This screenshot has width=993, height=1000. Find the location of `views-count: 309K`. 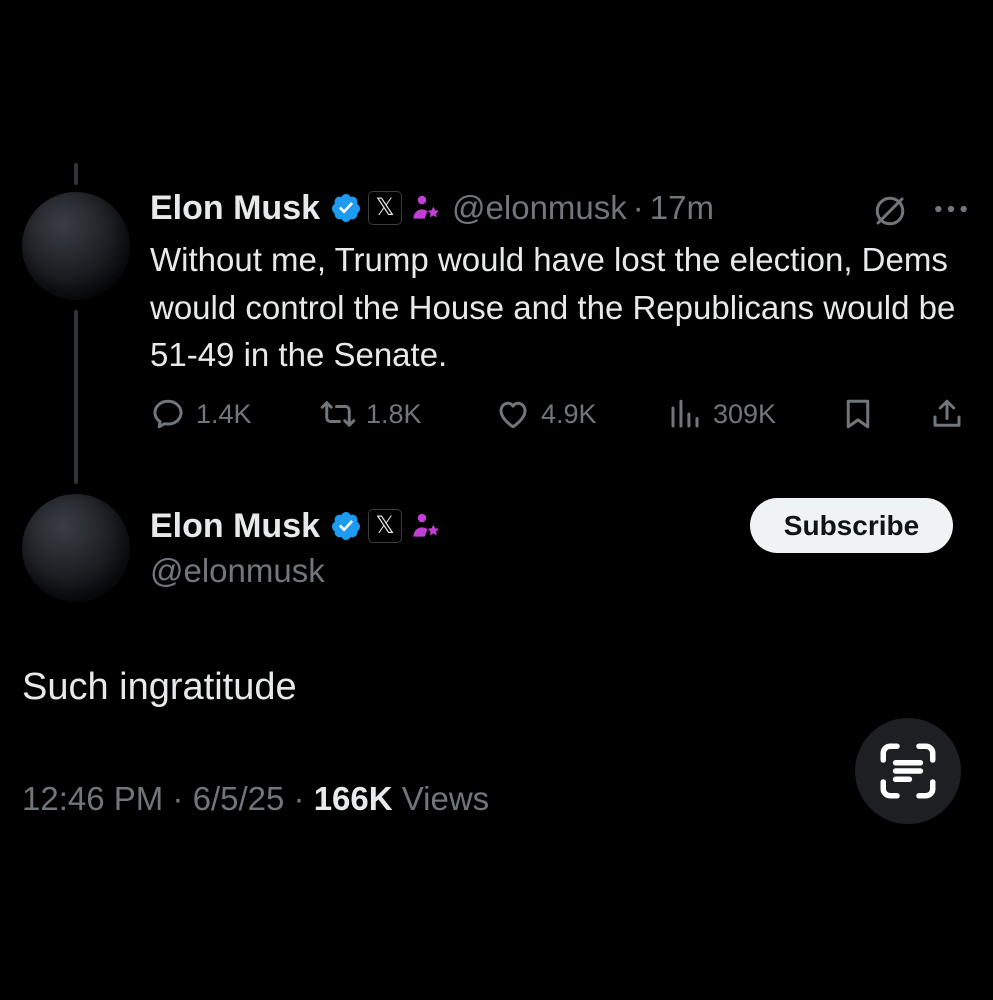

views-count: 309K is located at coordinates (745, 413).